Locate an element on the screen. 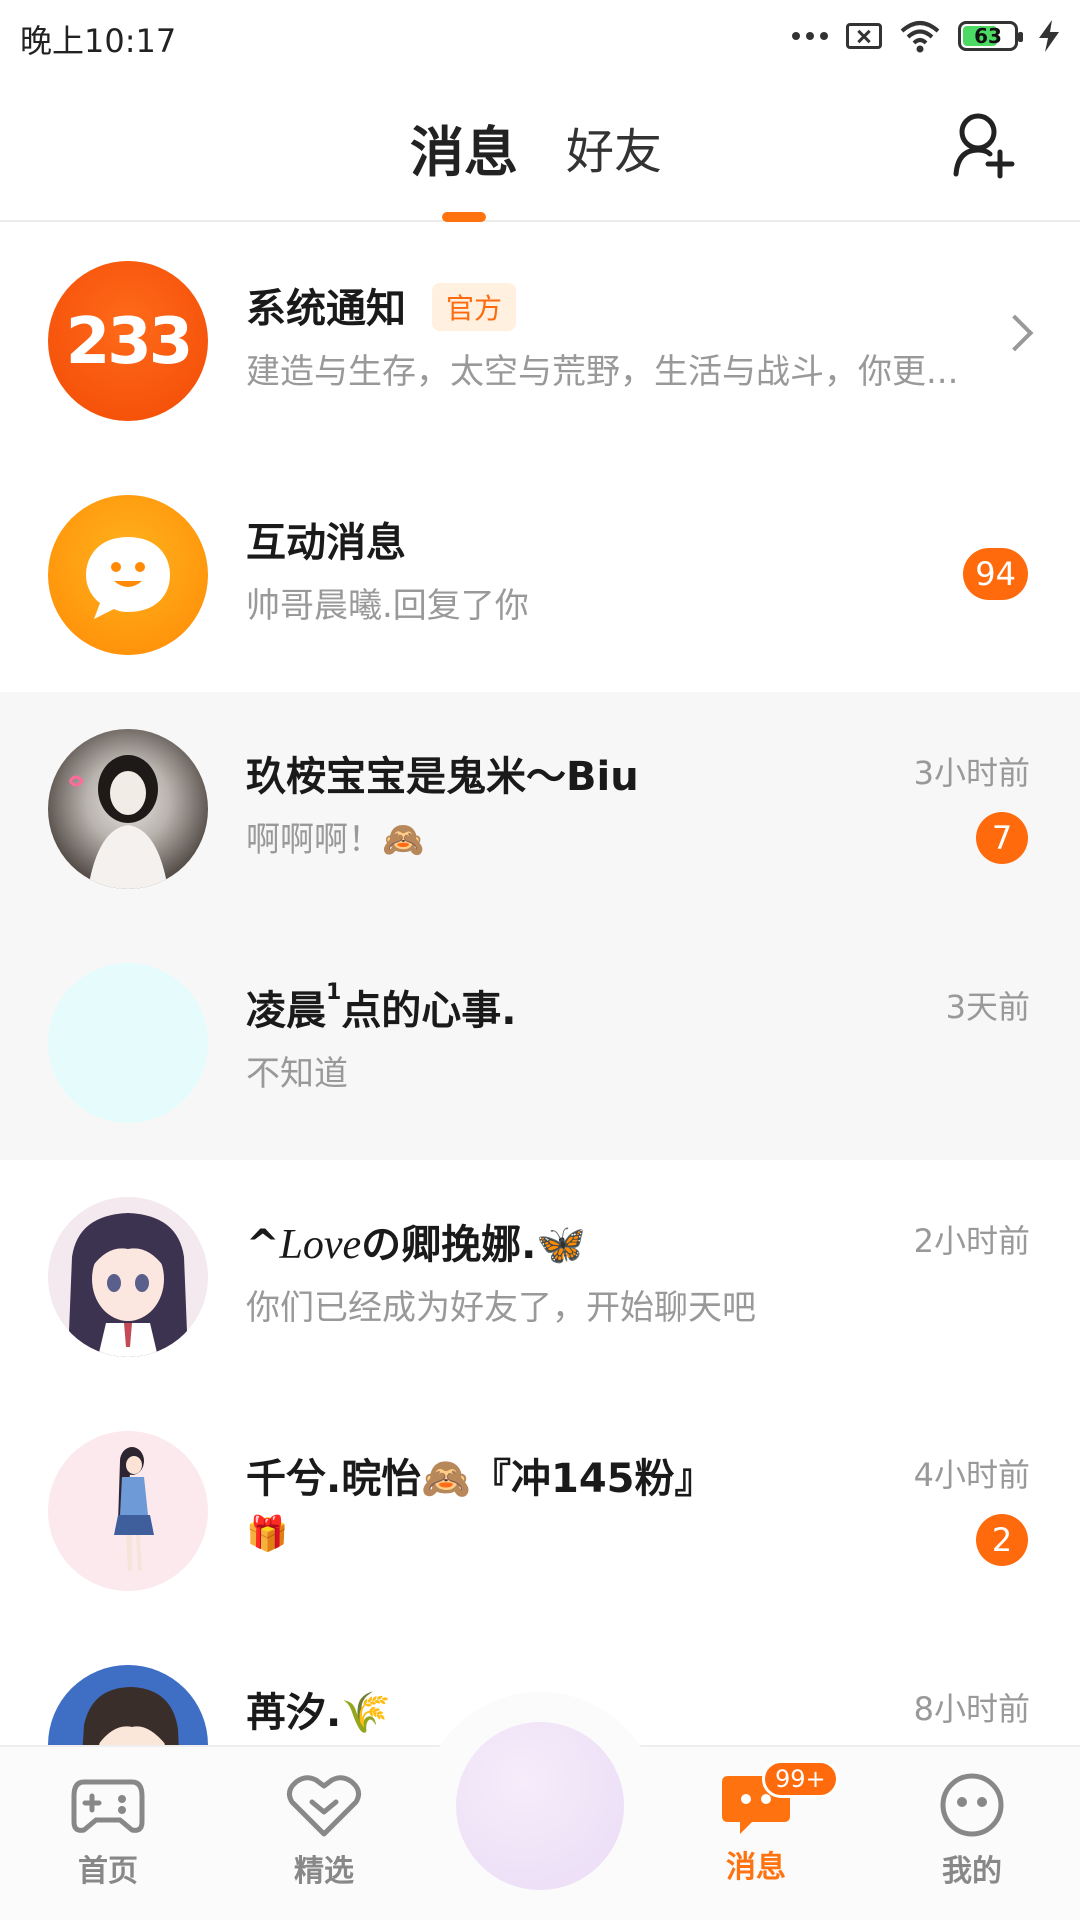  conversation-name: 互动消息 is located at coordinates (326, 543).